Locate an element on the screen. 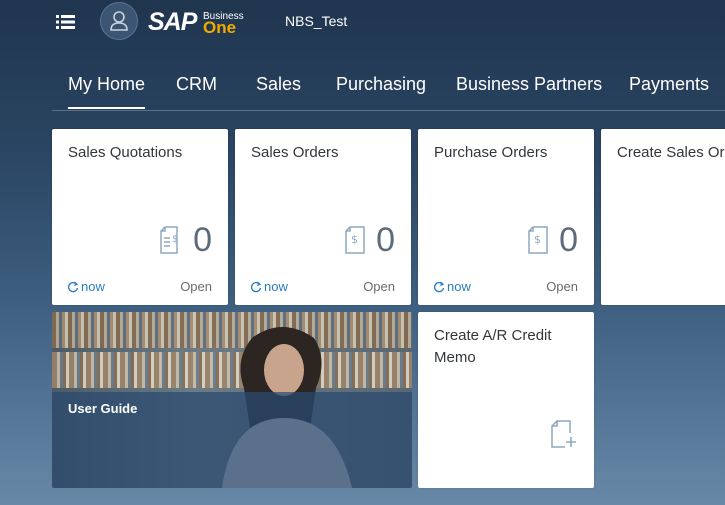  tab-purchasing: Purchasing is located at coordinates (381, 84).